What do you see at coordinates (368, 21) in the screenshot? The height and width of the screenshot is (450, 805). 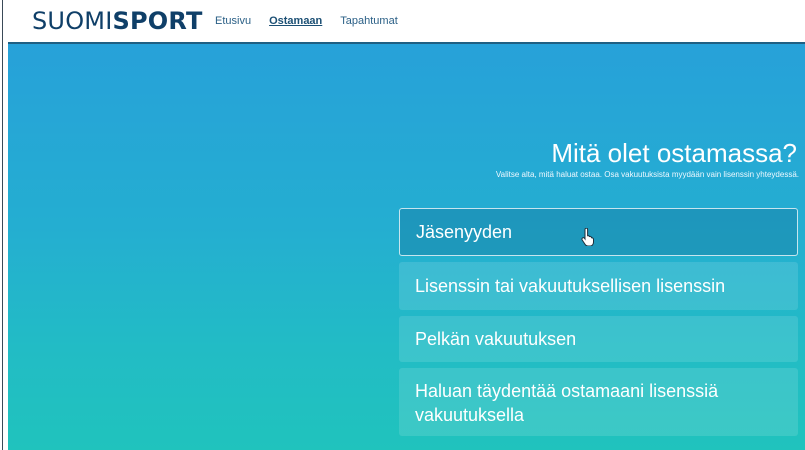 I see `nav-link-tapahtumat: Tapahtumat` at bounding box center [368, 21].